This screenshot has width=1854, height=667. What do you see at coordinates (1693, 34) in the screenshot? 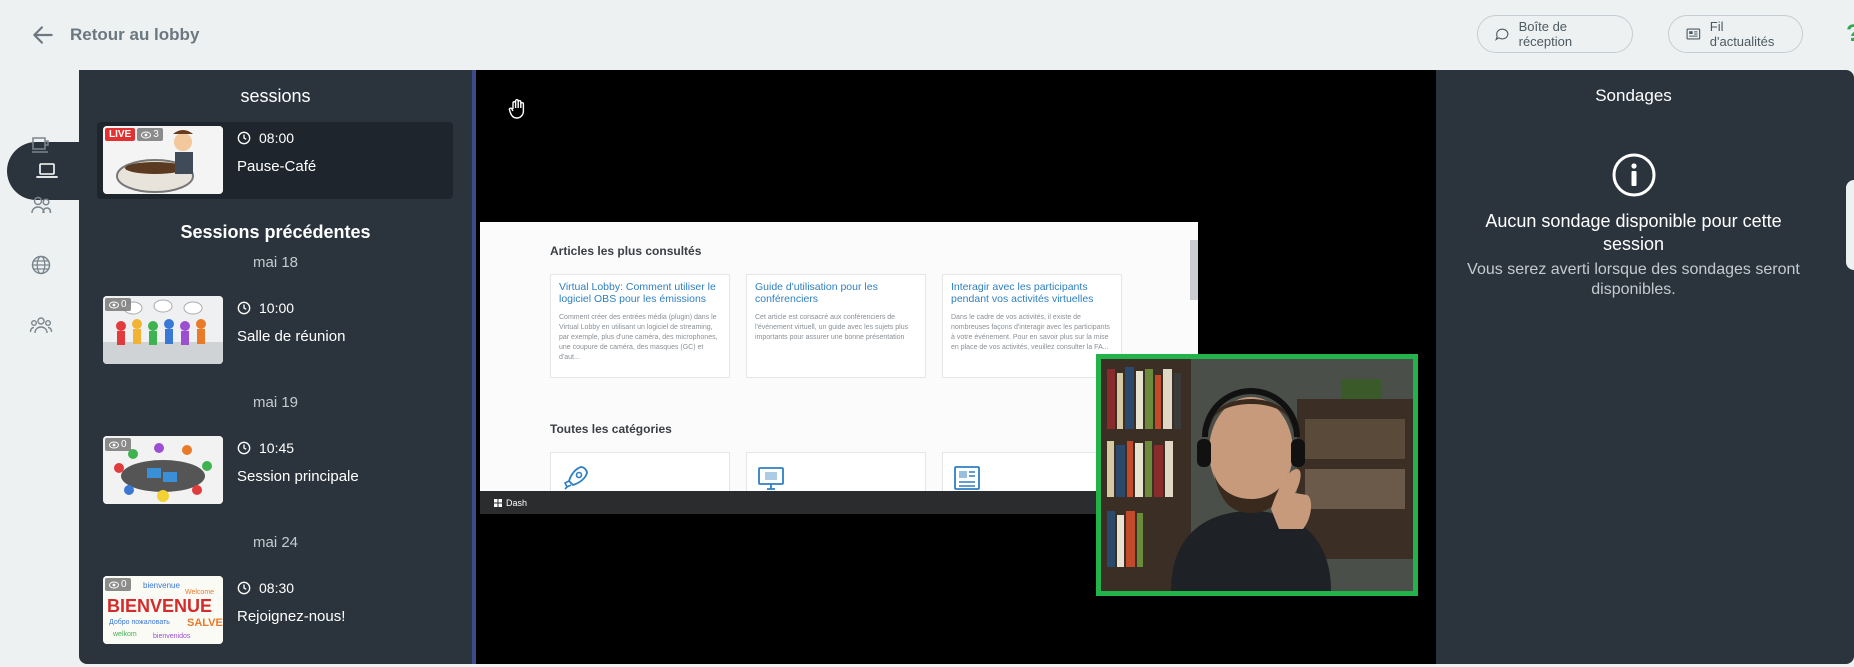
I see `newspaper-icon` at bounding box center [1693, 34].